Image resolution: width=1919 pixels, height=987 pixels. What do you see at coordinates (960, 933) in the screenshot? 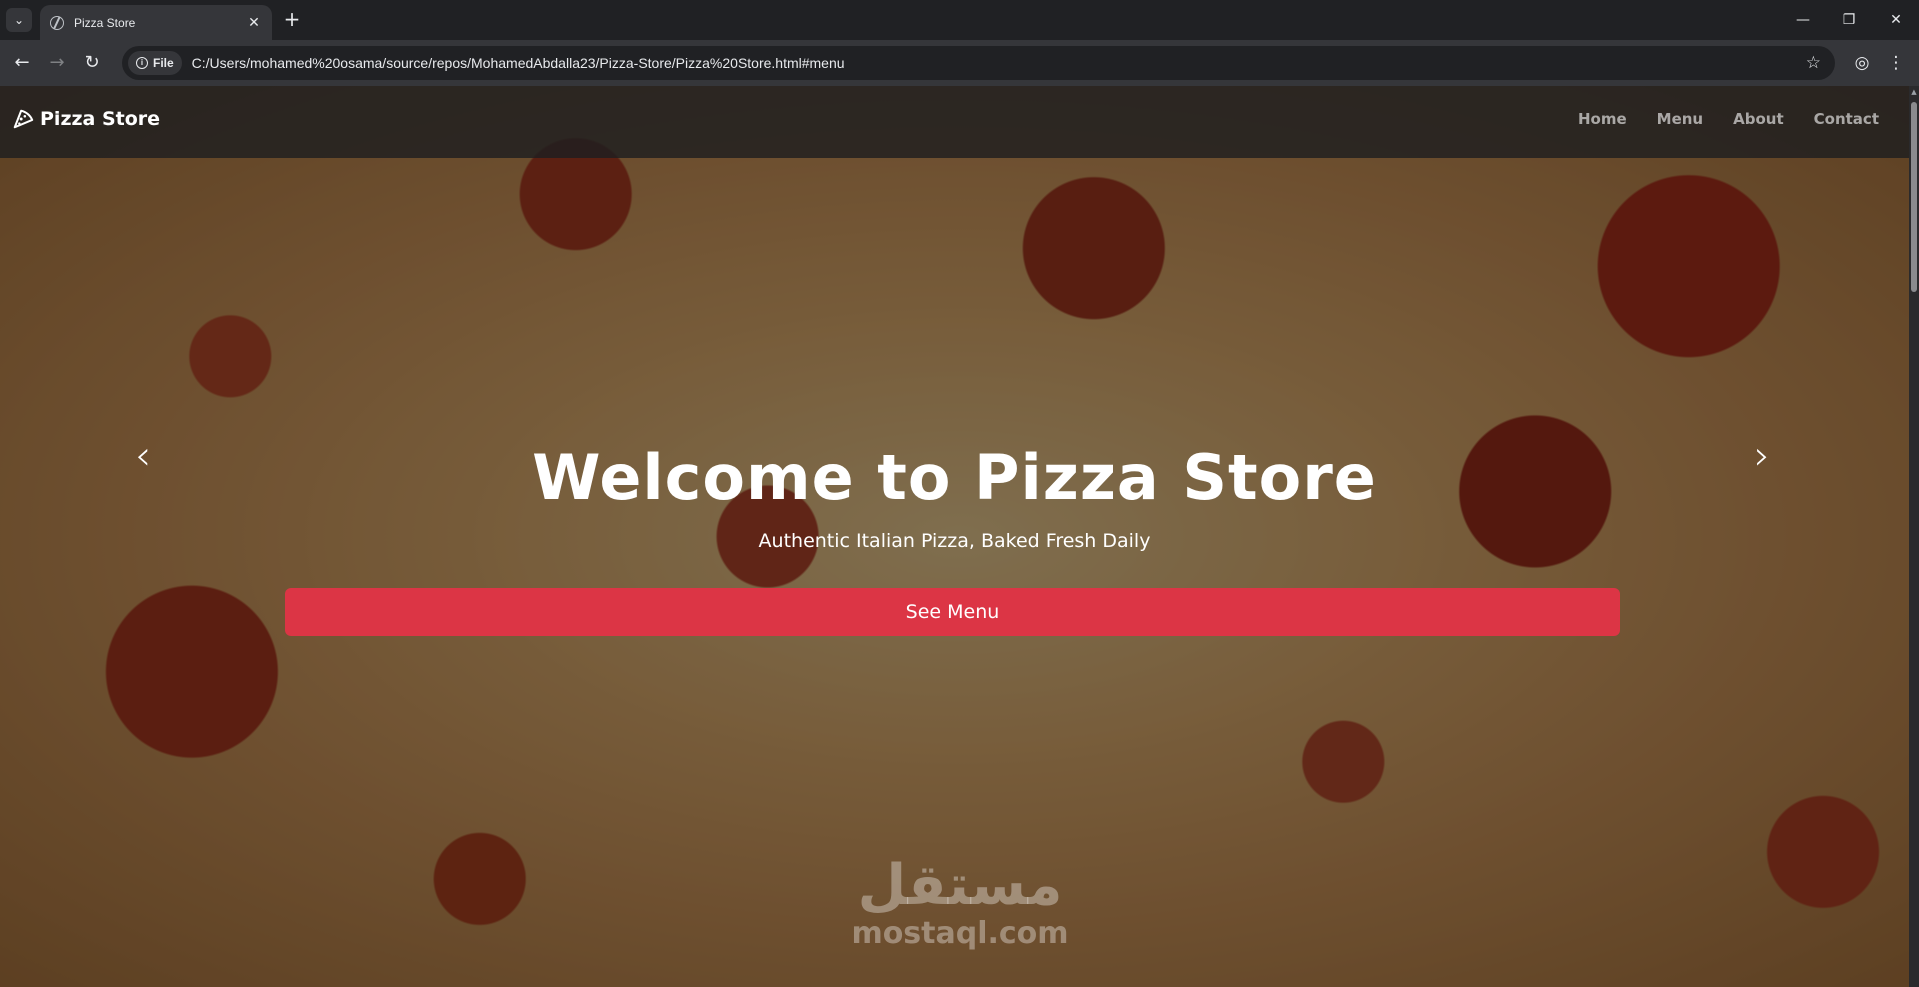
I see `watermark-domain: mostaql.com` at bounding box center [960, 933].